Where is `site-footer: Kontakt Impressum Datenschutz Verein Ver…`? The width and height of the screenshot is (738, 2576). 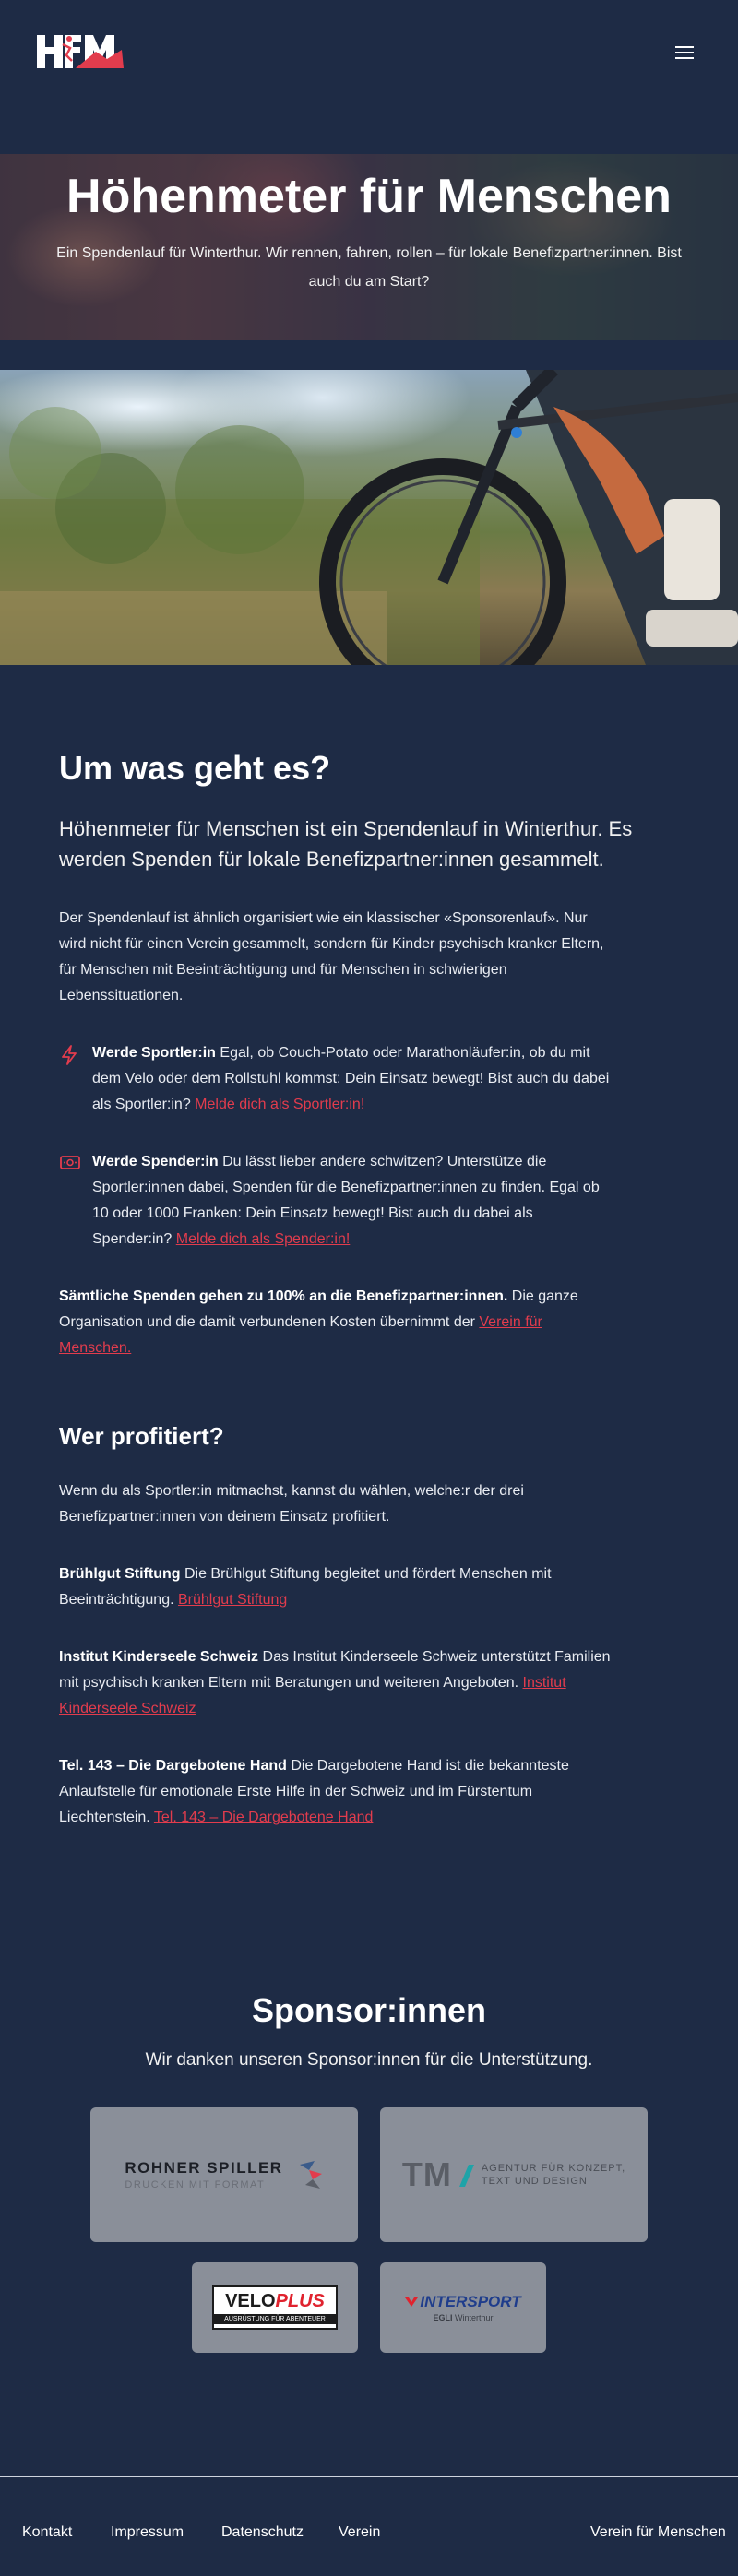 site-footer: Kontakt Impressum Datenschutz Verein Ver… is located at coordinates (369, 2526).